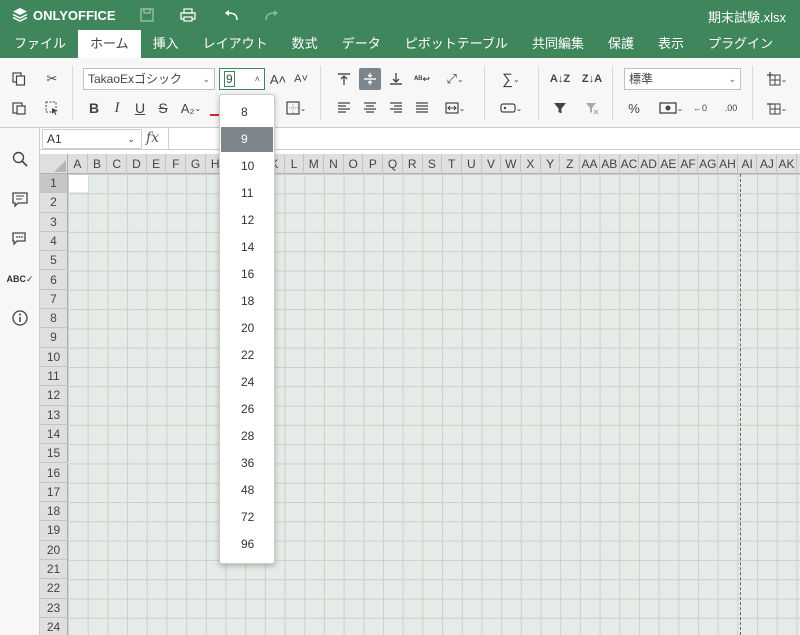  What do you see at coordinates (511, 164) in the screenshot?
I see `column-header: W` at bounding box center [511, 164].